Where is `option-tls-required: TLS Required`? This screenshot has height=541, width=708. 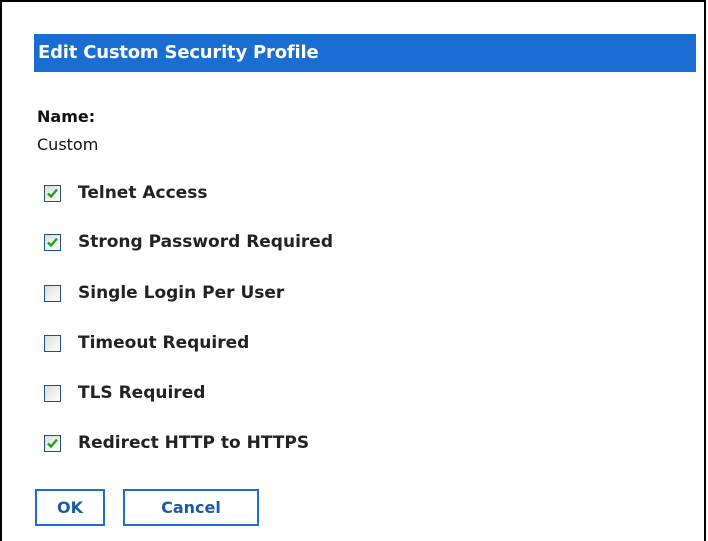
option-tls-required: TLS Required is located at coordinates (124, 393).